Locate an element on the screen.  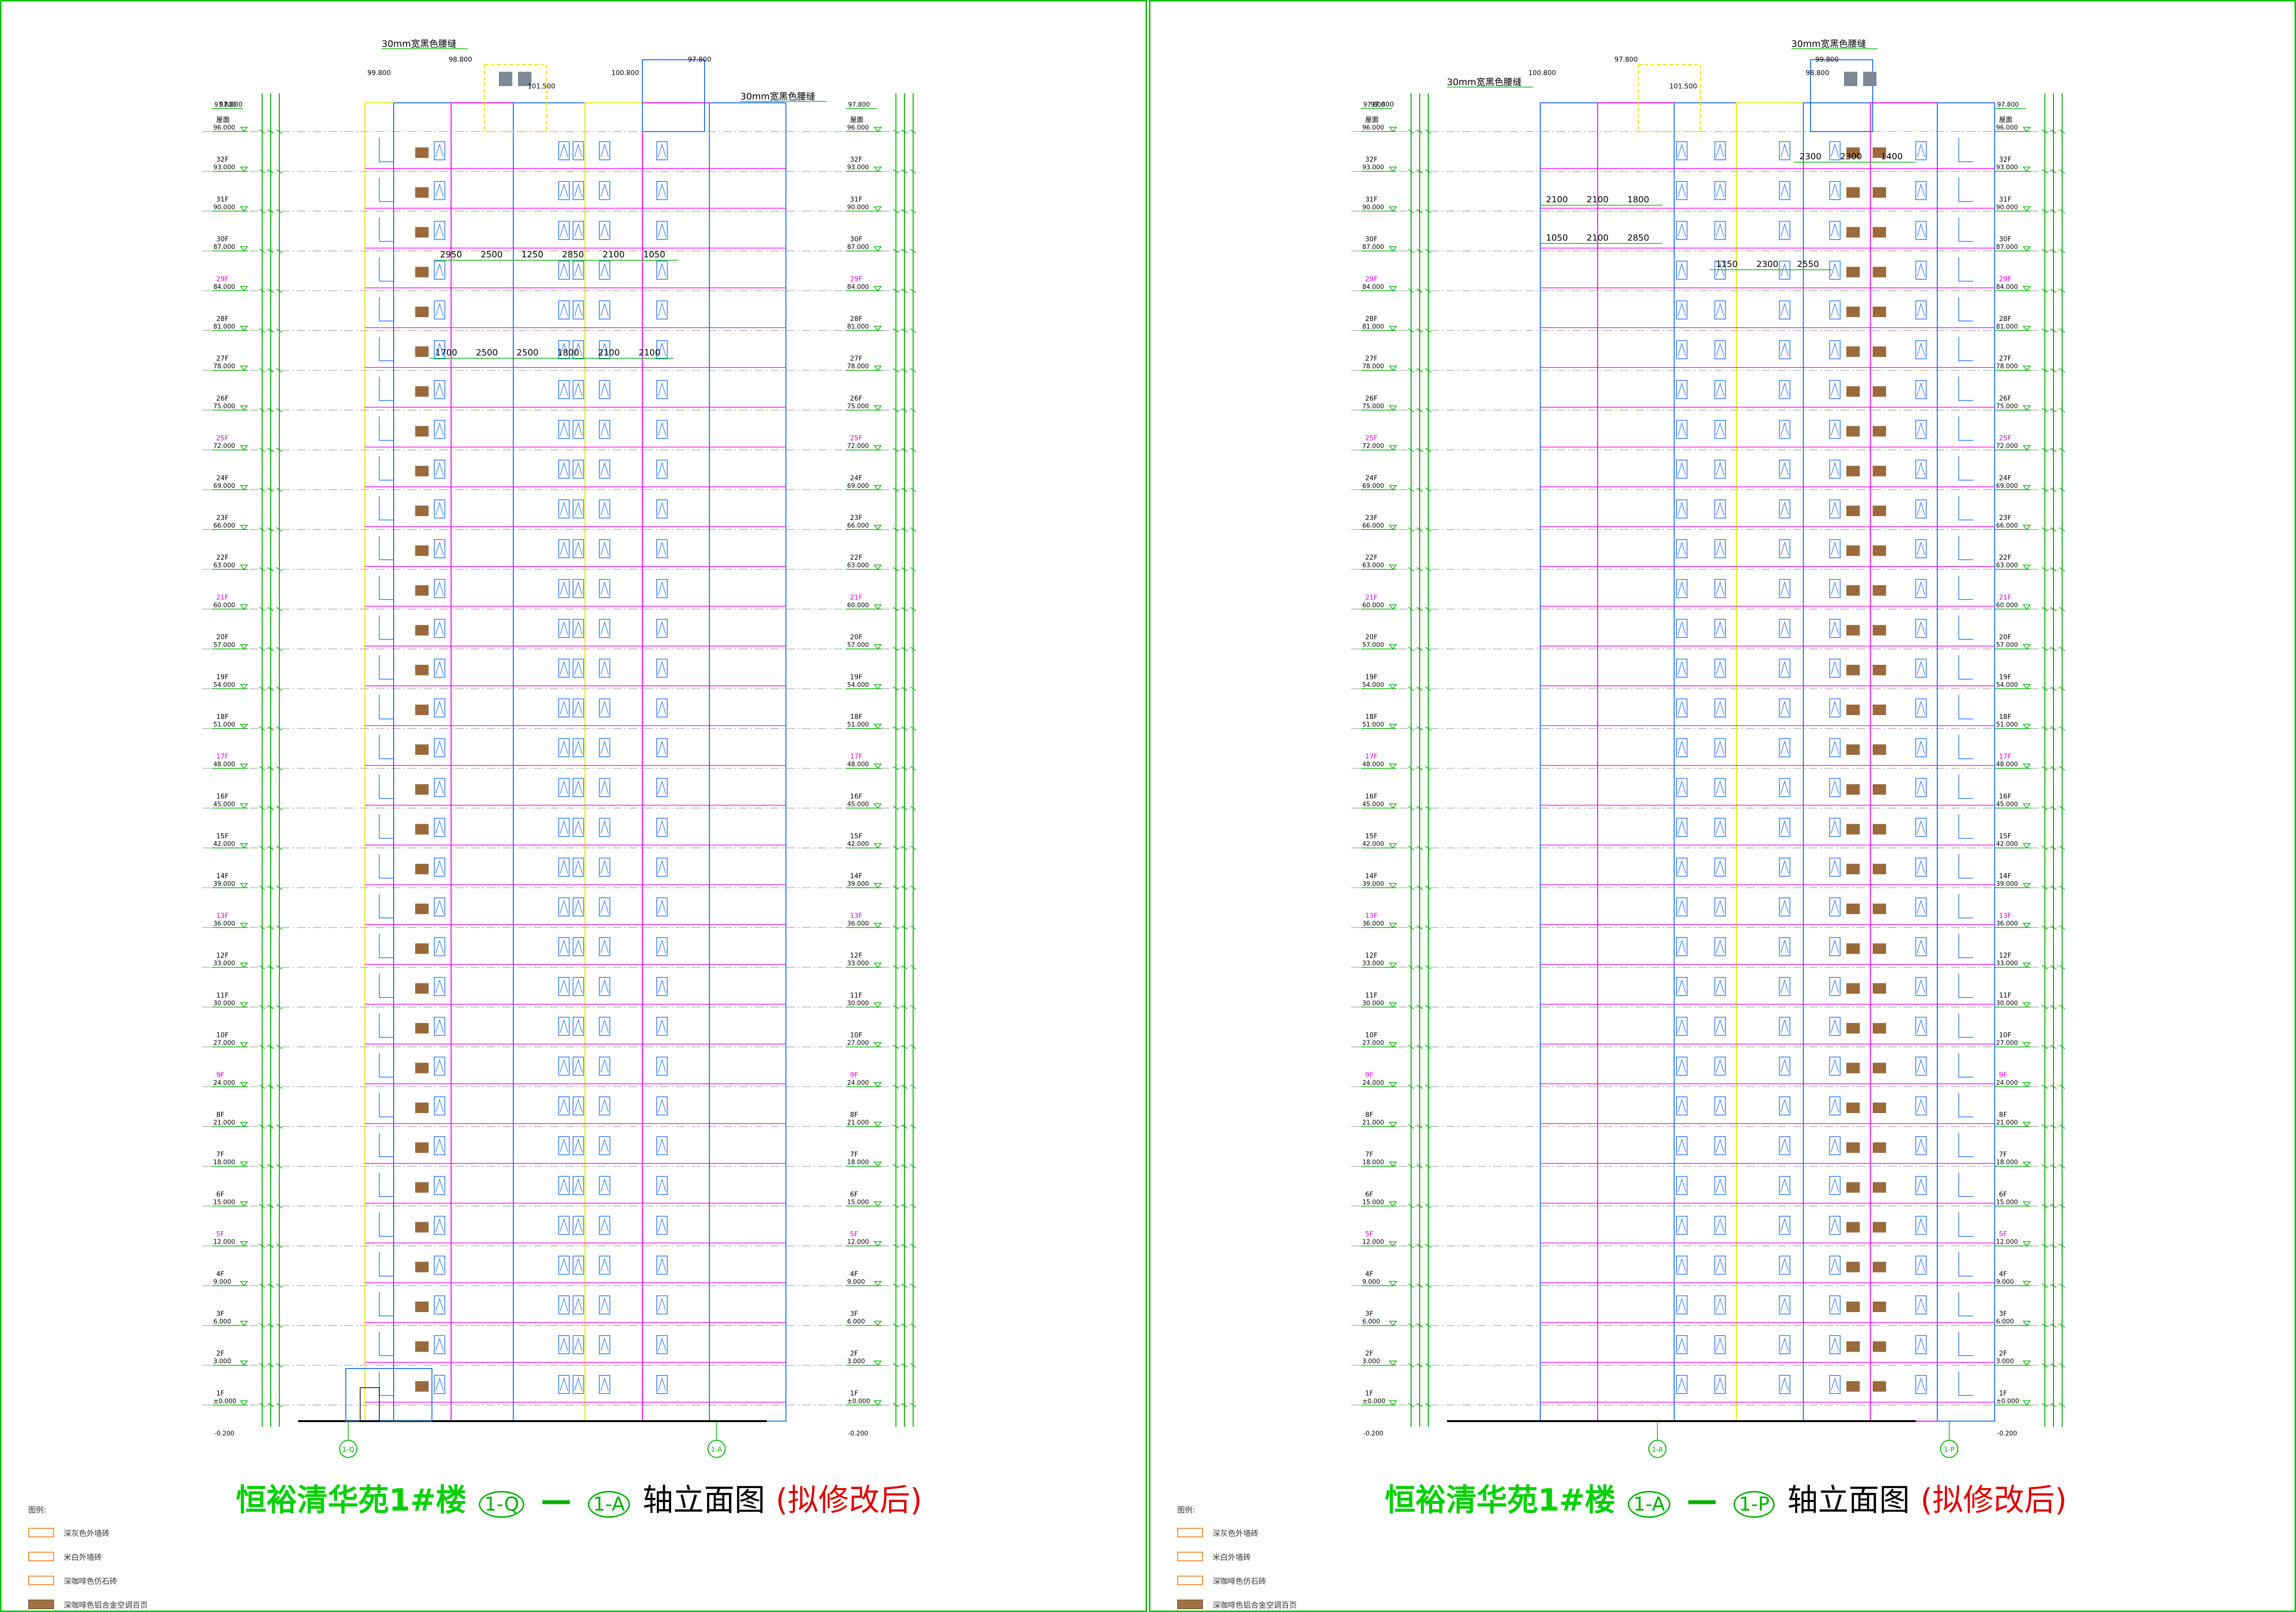
top-elevation-label: 97.800 is located at coordinates (2008, 105).